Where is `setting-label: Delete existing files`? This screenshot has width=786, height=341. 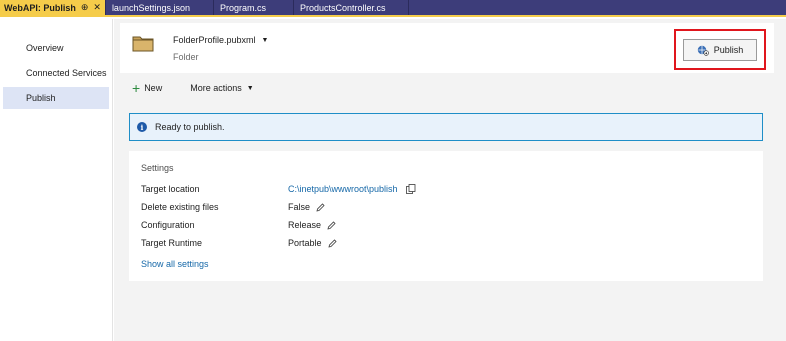
setting-label: Delete existing files is located at coordinates (180, 207).